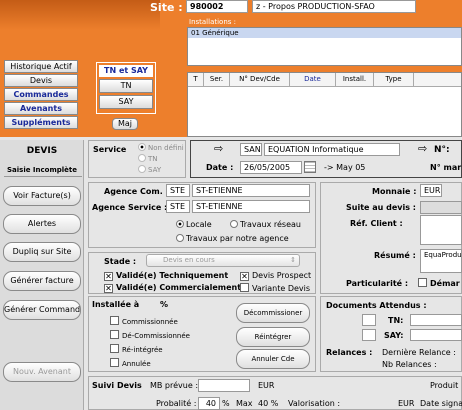  I want to click on service-option-non-defini: Non défini, so click(161, 147).